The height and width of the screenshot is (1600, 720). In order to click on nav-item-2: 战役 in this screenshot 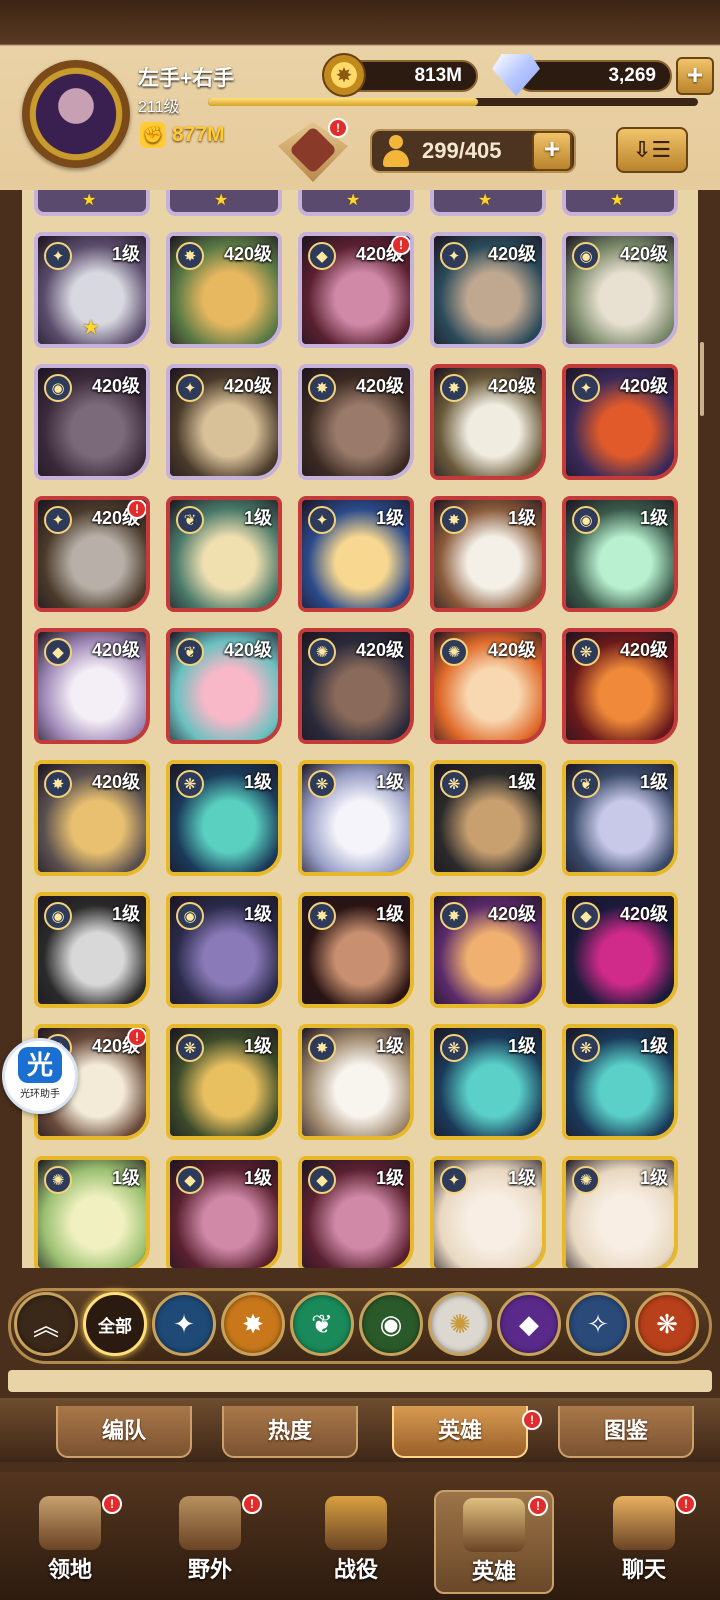, I will do `click(356, 1542)`.